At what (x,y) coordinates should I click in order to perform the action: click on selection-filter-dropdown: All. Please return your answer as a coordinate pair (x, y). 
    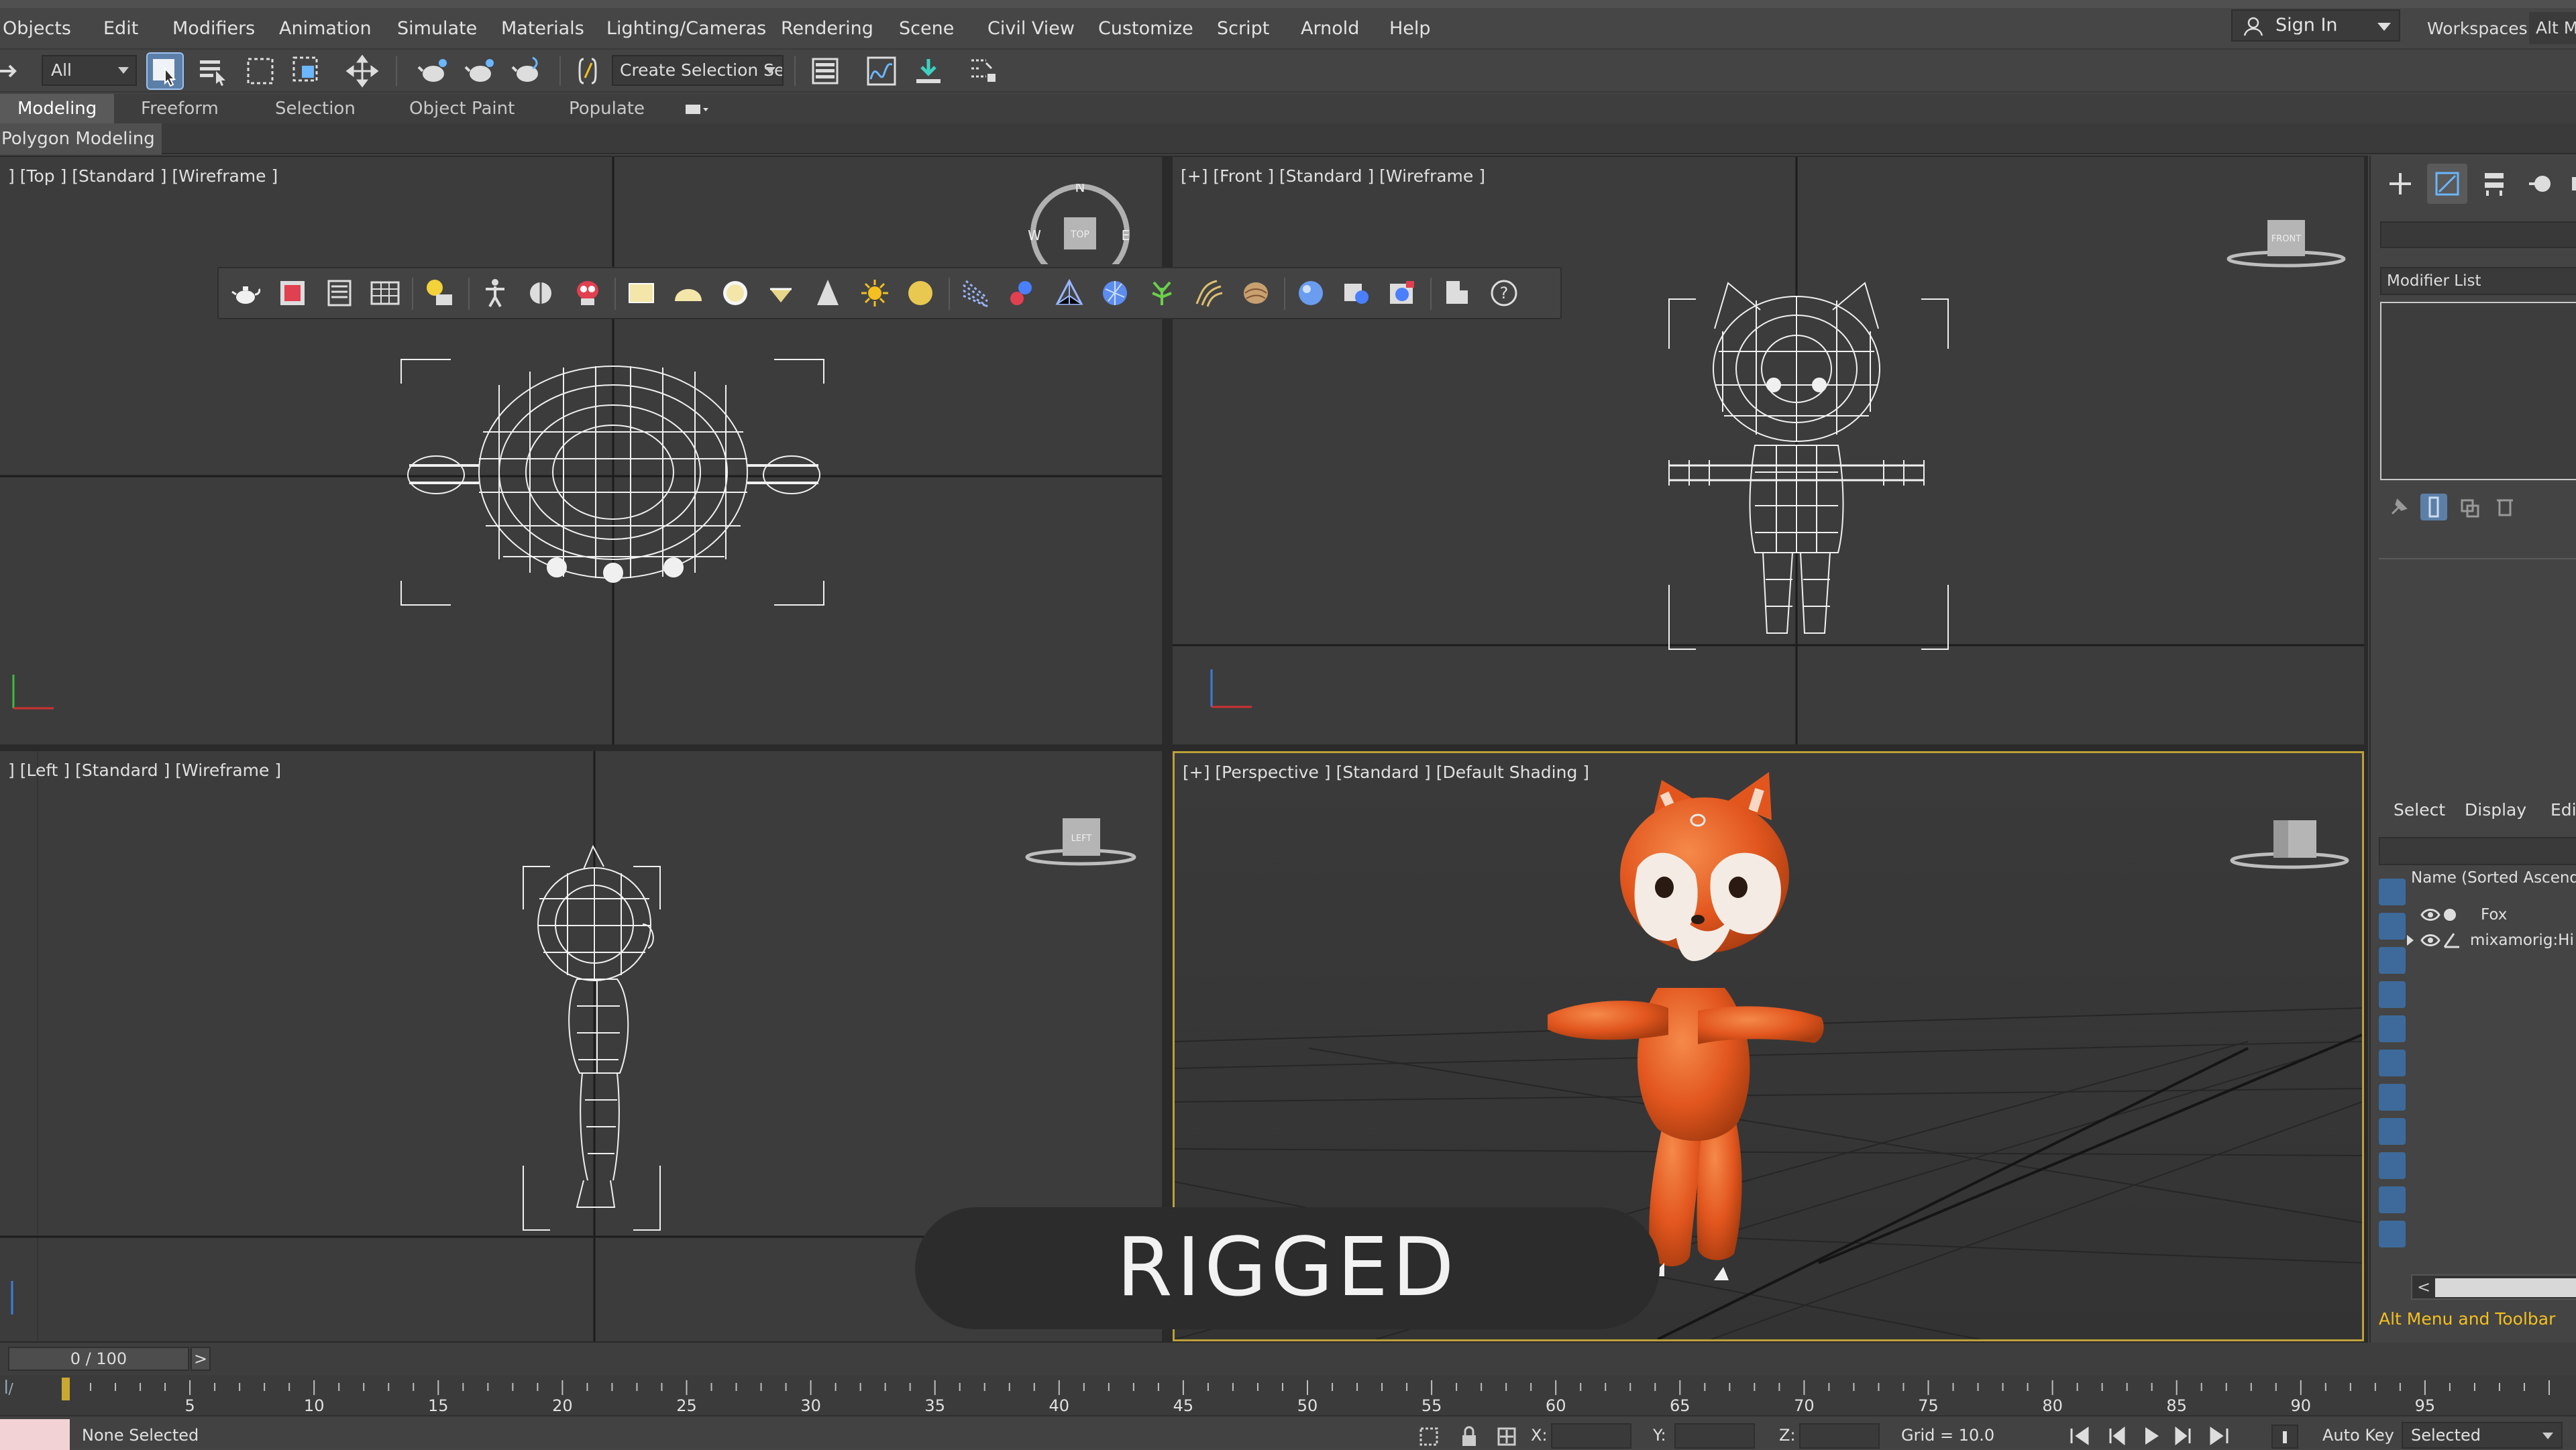
    Looking at the image, I should click on (89, 70).